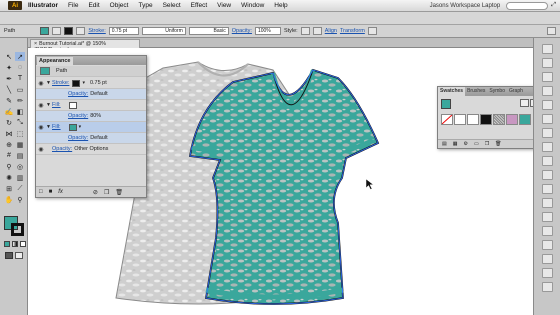 The image size is (560, 315). I want to click on appearance-panel-icon, so click(547, 161).